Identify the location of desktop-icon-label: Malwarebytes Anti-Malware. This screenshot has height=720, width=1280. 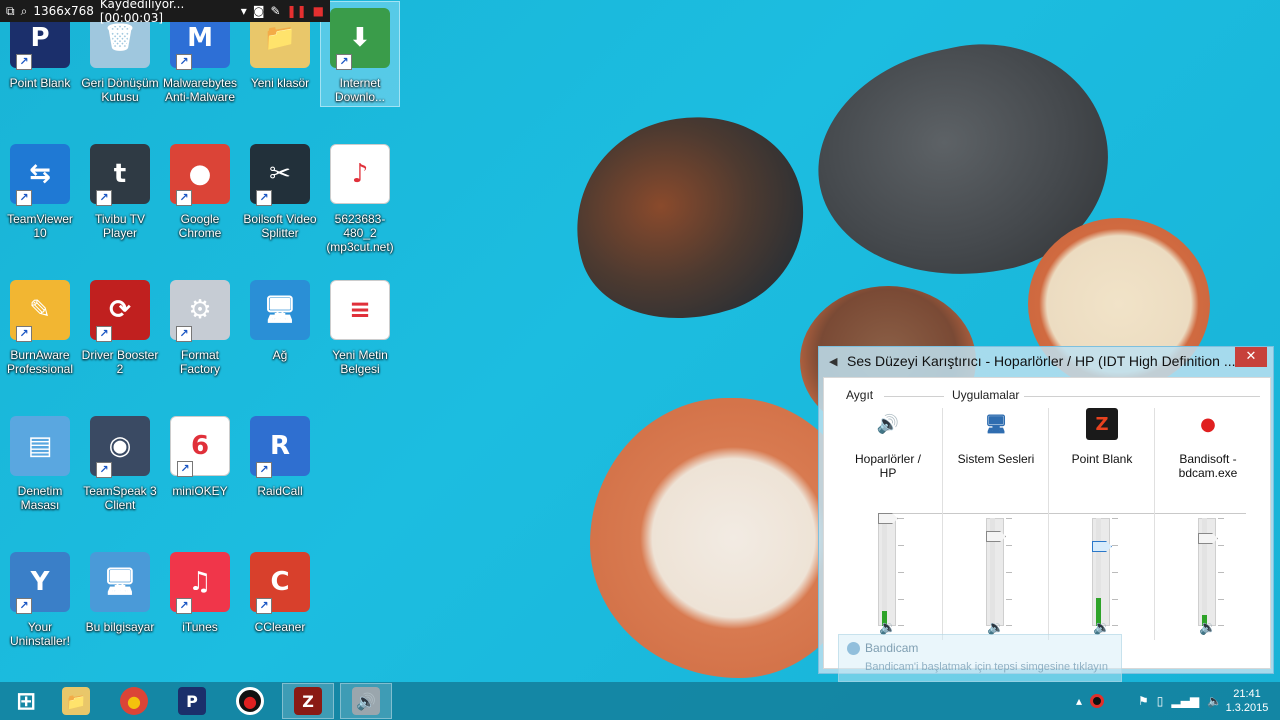
(200, 90).